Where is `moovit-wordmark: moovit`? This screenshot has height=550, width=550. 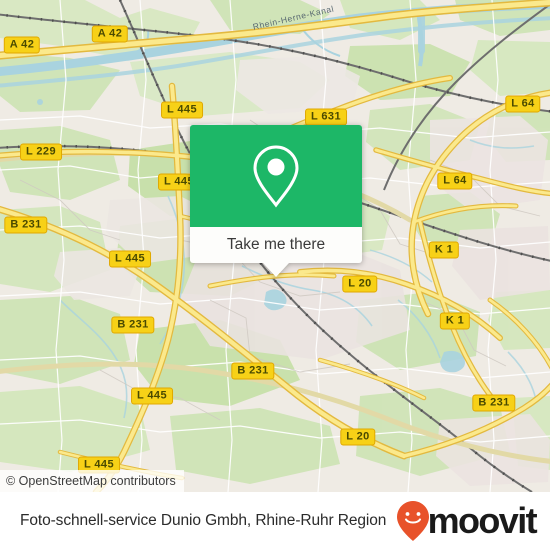
moovit-wordmark: moovit is located at coordinates (482, 520).